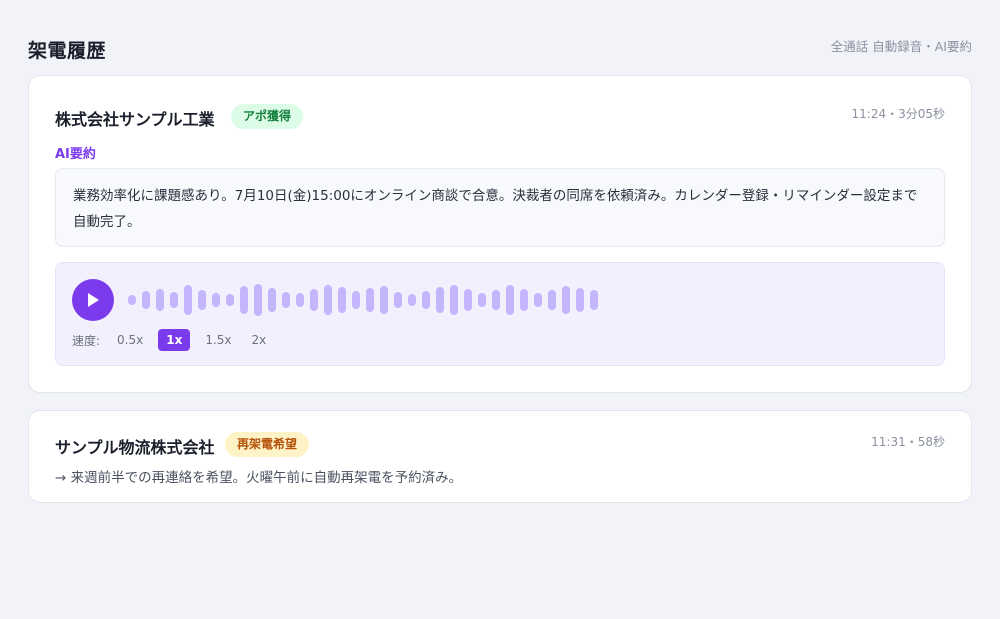 This screenshot has width=1000, height=619. I want to click on speed-option-1-5x: 1.5x, so click(218, 340).